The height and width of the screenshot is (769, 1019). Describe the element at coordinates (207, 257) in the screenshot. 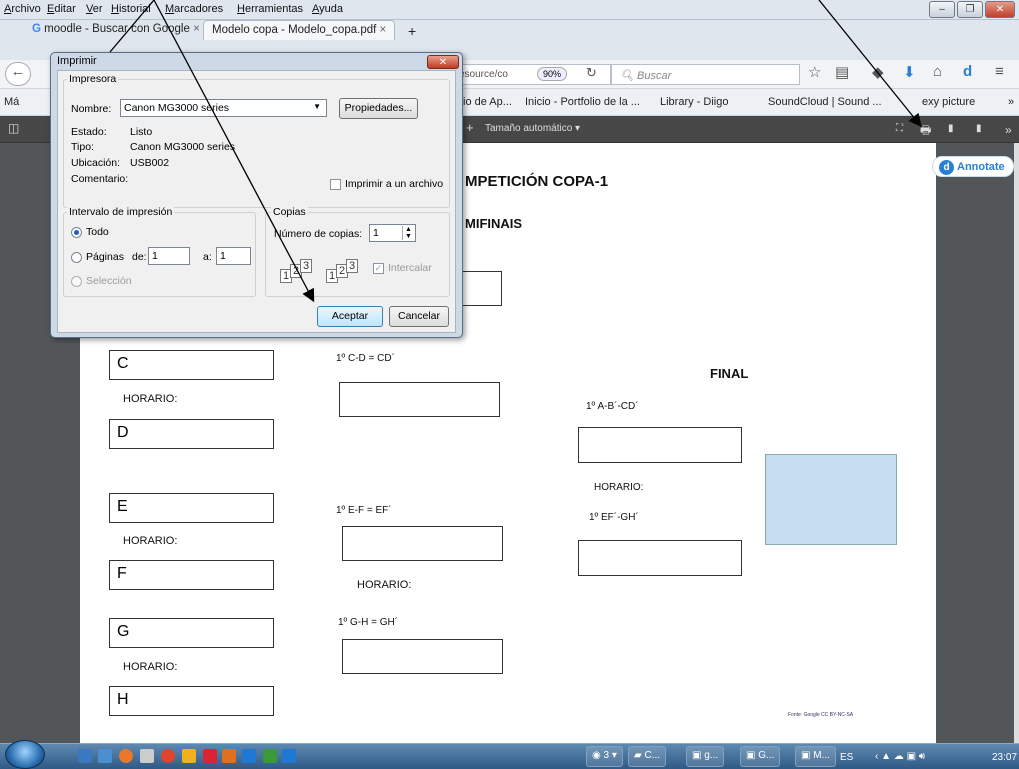

I see `to-label: a:` at that location.